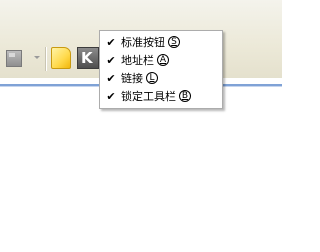  What do you see at coordinates (152, 78) in the screenshot?
I see `menu-accelerator: L` at bounding box center [152, 78].